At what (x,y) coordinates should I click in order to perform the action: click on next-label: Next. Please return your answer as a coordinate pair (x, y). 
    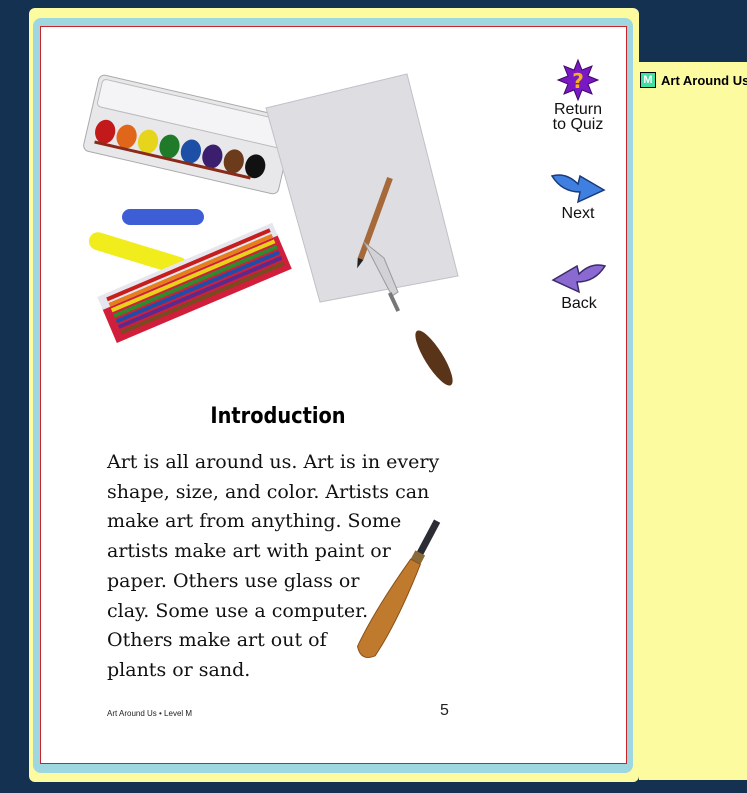
    Looking at the image, I should click on (578, 213).